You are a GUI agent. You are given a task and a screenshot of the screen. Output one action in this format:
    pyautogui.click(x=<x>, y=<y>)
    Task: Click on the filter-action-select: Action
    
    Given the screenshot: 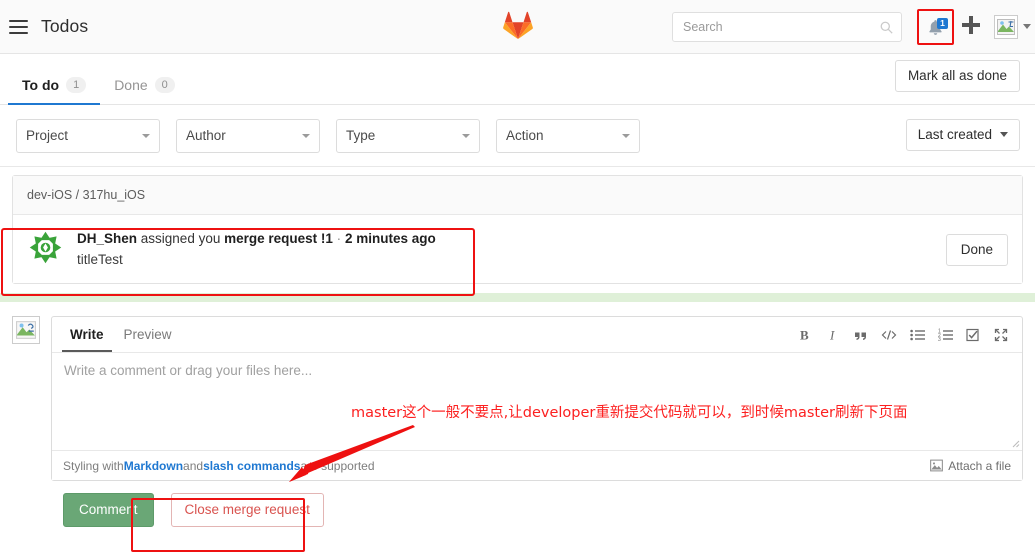 What is the action you would take?
    pyautogui.click(x=568, y=135)
    